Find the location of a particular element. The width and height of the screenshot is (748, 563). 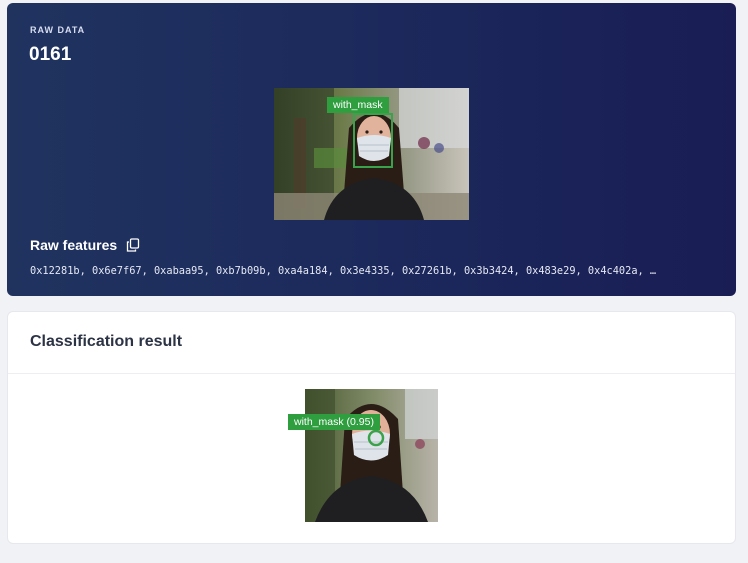

raw-sample-image: with_mask is located at coordinates (371, 154).